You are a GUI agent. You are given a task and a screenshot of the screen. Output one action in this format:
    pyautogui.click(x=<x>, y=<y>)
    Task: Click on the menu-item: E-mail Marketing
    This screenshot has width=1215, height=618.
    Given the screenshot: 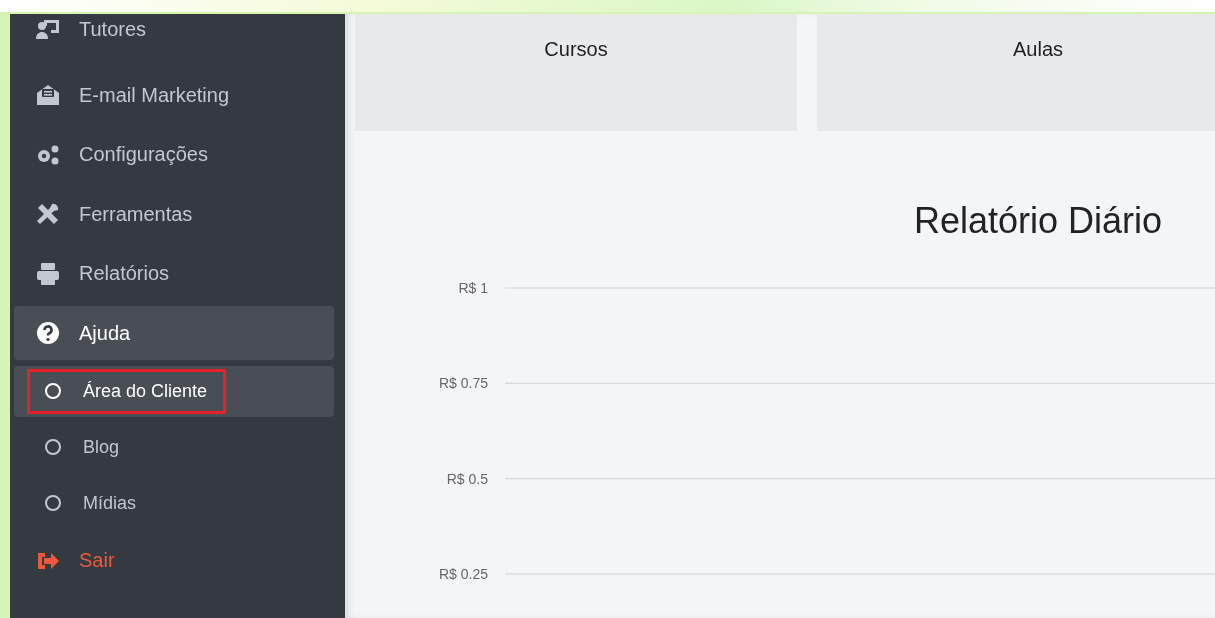 What is the action you would take?
    pyautogui.click(x=174, y=95)
    